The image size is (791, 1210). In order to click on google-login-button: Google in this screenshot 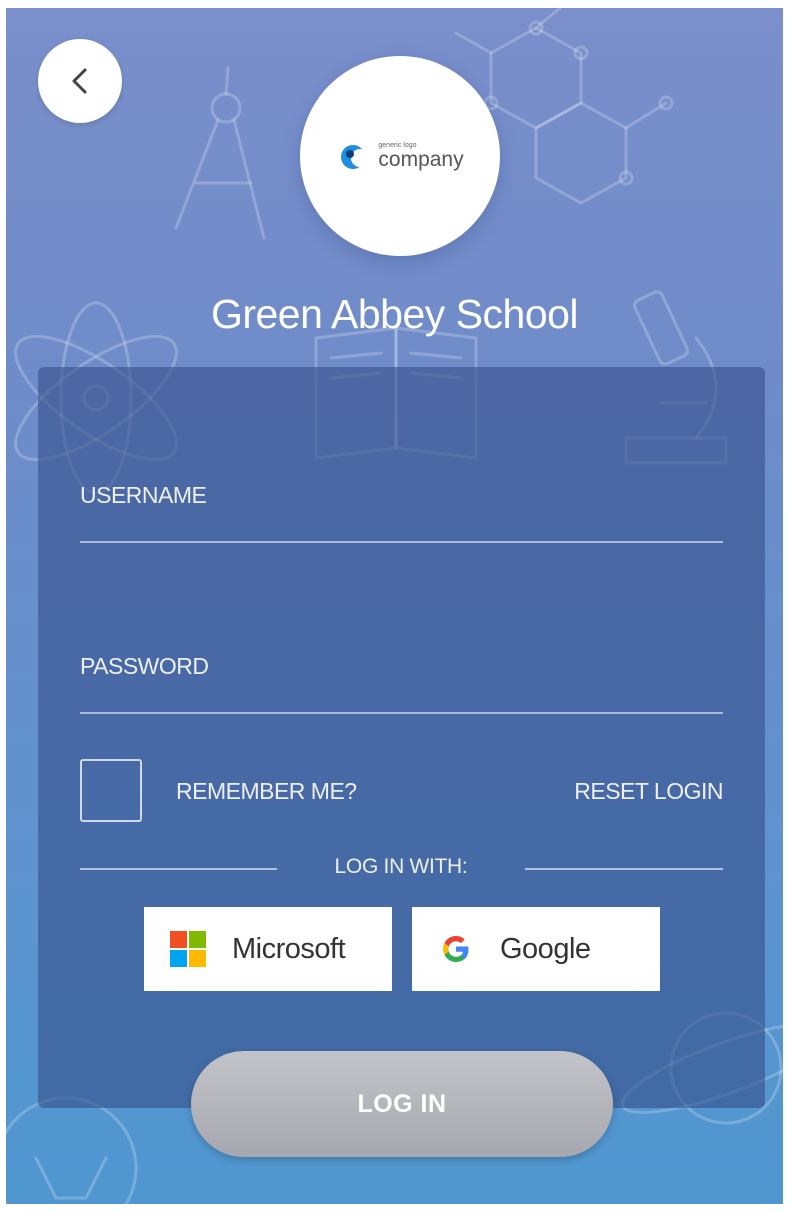, I will do `click(536, 949)`.